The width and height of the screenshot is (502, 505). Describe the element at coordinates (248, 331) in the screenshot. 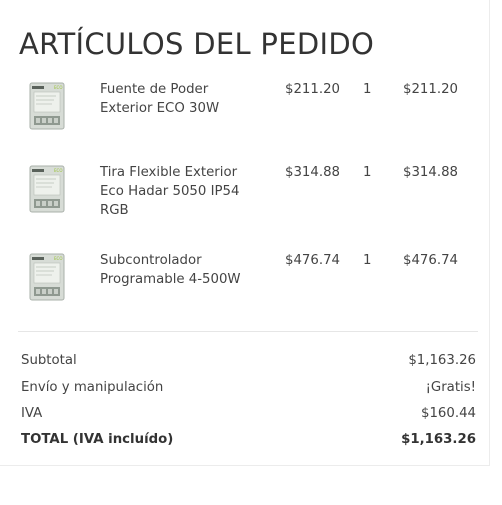

I see `summary-divider` at that location.